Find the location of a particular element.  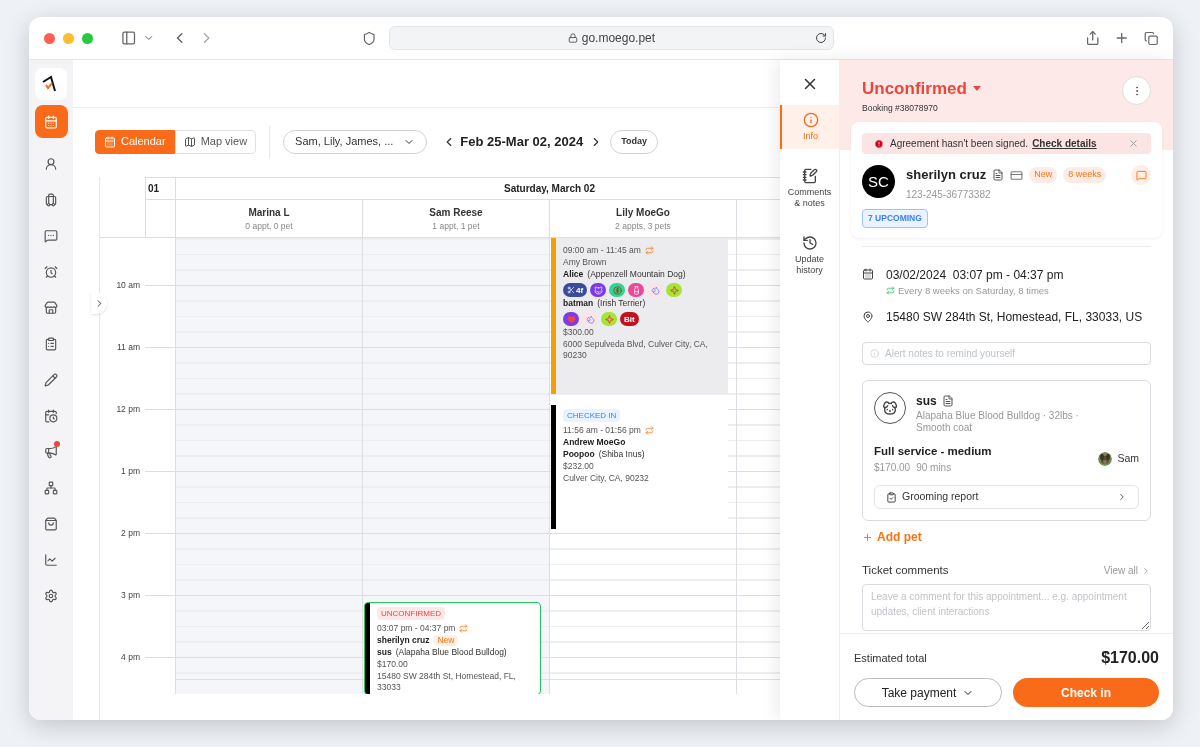

history-icon is located at coordinates (809, 243).